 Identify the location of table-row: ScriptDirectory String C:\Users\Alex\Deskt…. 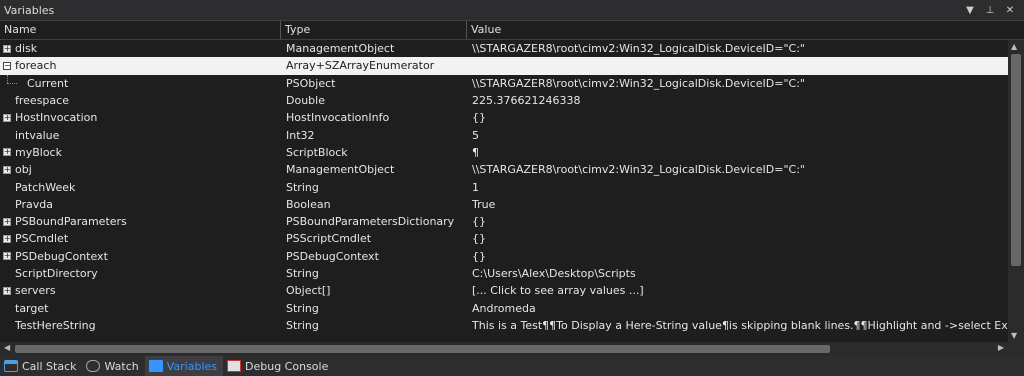
(504, 273).